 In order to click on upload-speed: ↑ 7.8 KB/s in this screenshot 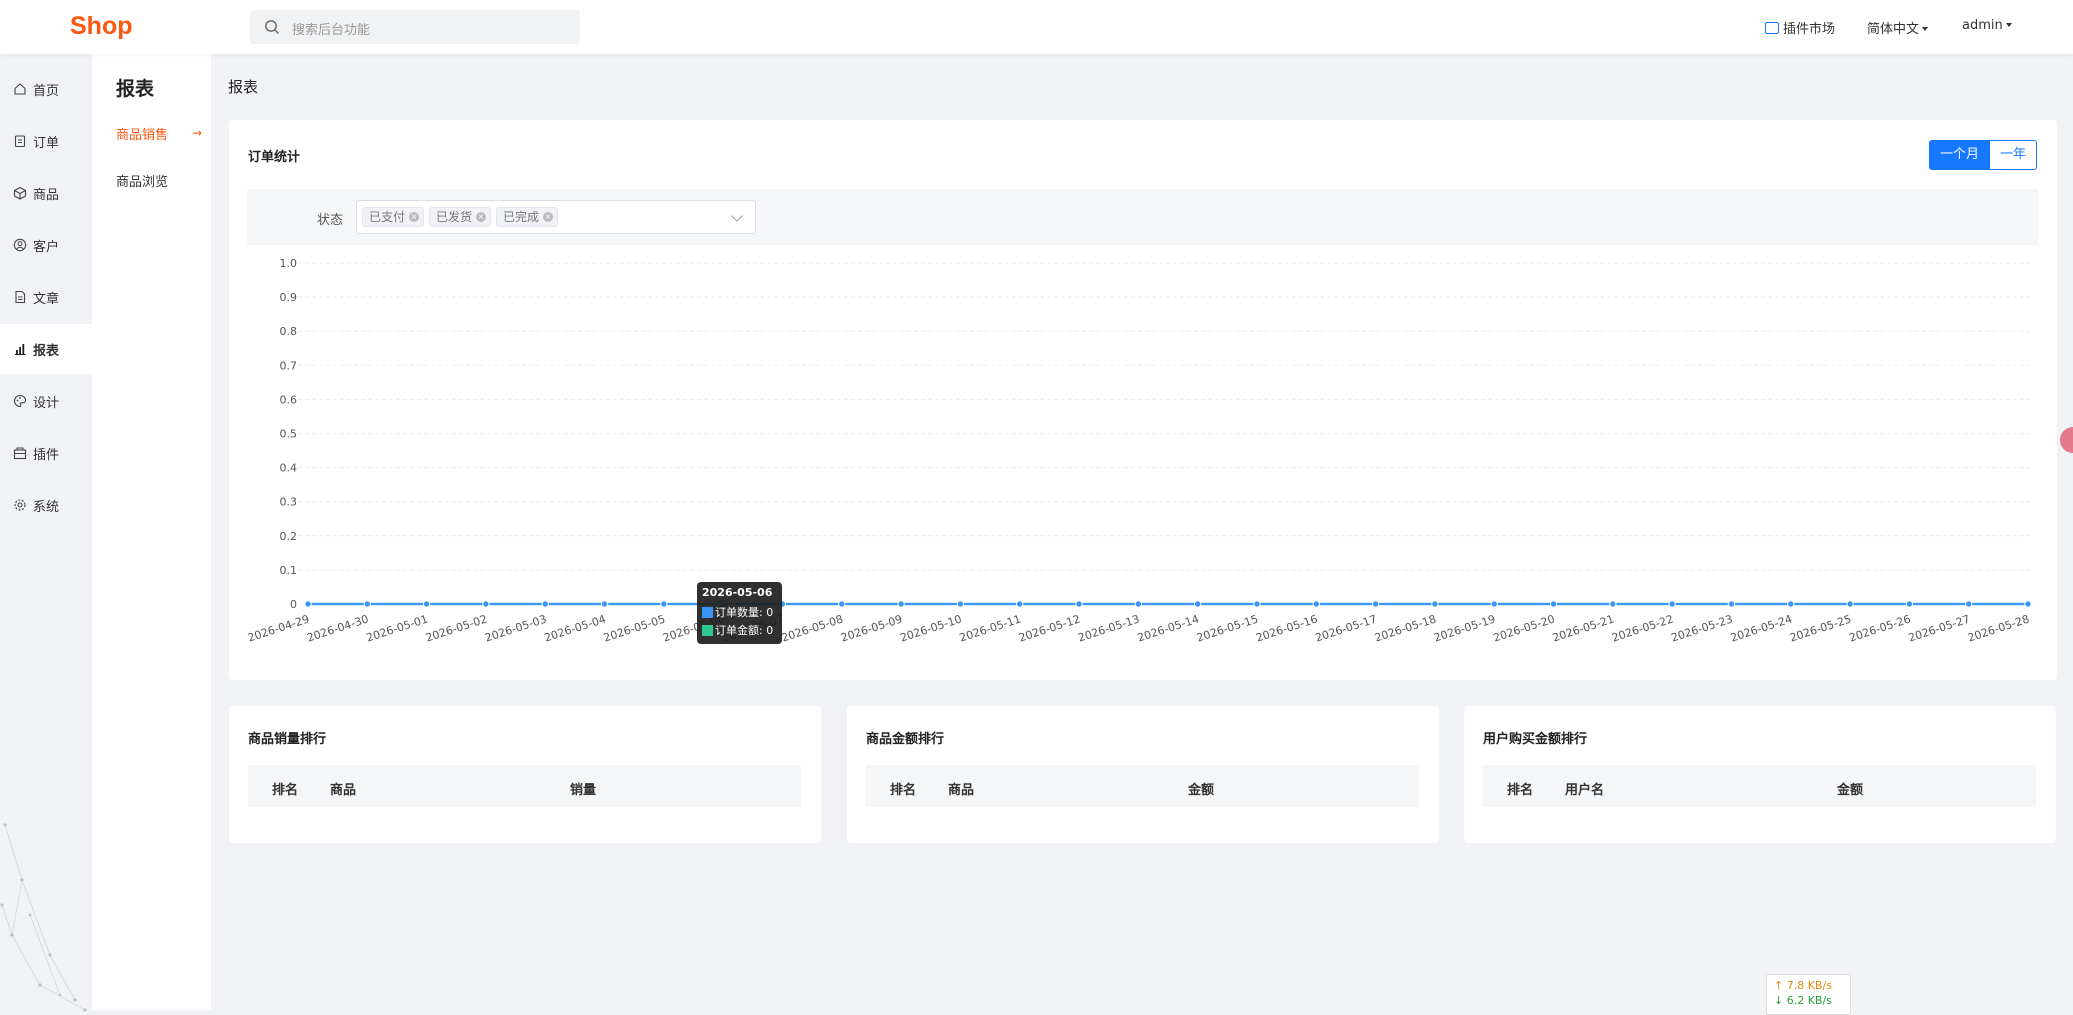, I will do `click(1803, 985)`.